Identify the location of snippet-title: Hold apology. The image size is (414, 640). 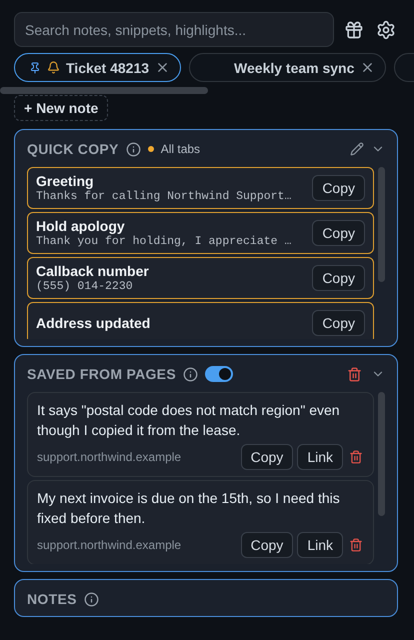
(81, 226).